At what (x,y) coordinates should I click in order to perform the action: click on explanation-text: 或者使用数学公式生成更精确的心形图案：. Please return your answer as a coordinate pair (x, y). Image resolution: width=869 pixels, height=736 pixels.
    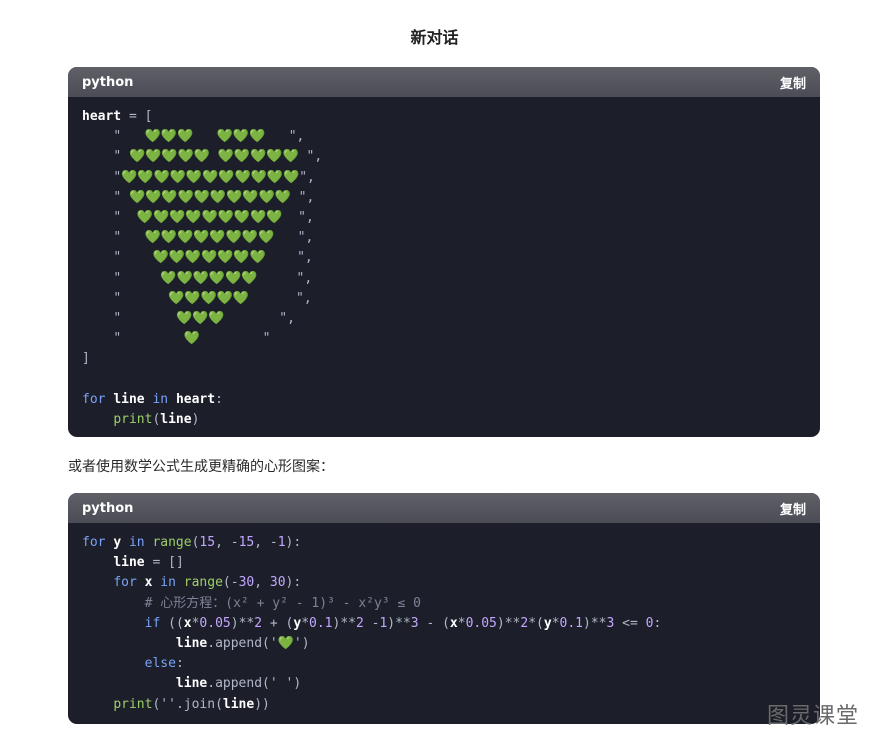
    Looking at the image, I should click on (201, 467).